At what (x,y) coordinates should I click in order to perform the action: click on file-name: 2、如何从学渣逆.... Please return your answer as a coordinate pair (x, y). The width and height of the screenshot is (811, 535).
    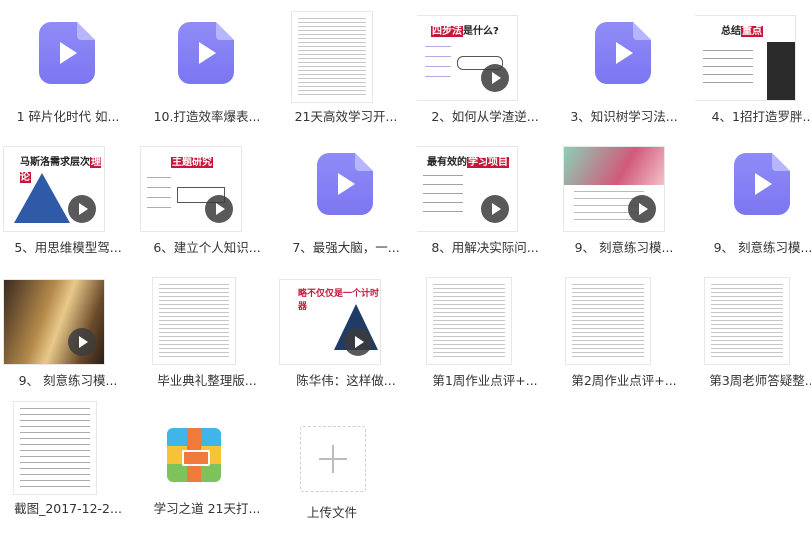
    Looking at the image, I should click on (485, 116).